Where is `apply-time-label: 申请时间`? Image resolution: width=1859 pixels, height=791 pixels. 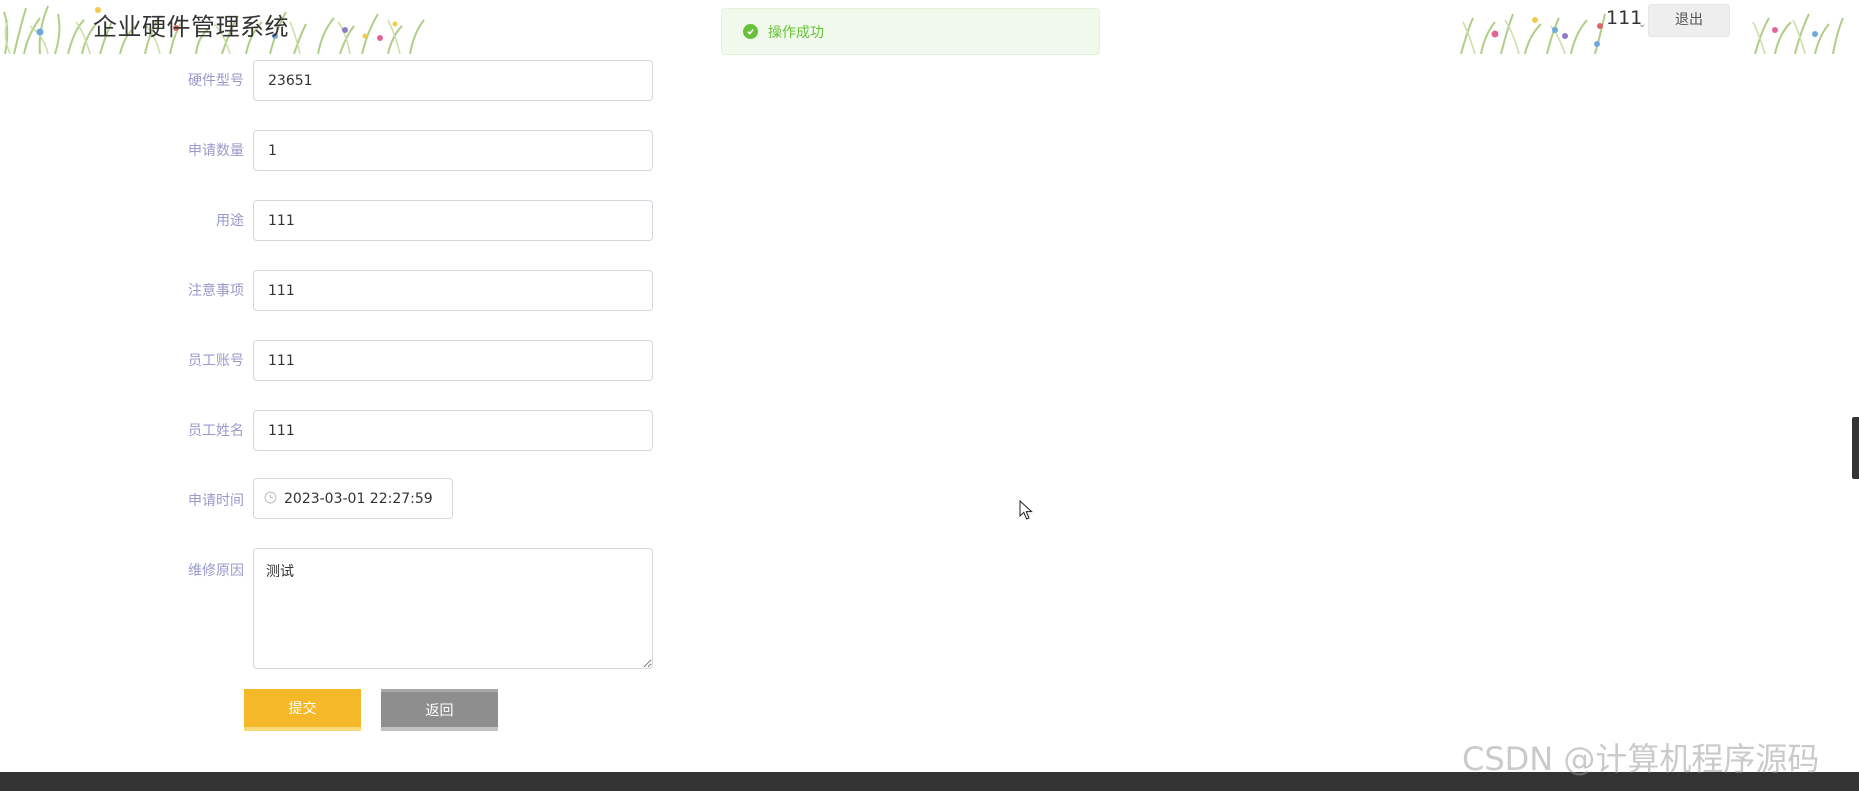
apply-time-label: 申请时间 is located at coordinates (216, 501).